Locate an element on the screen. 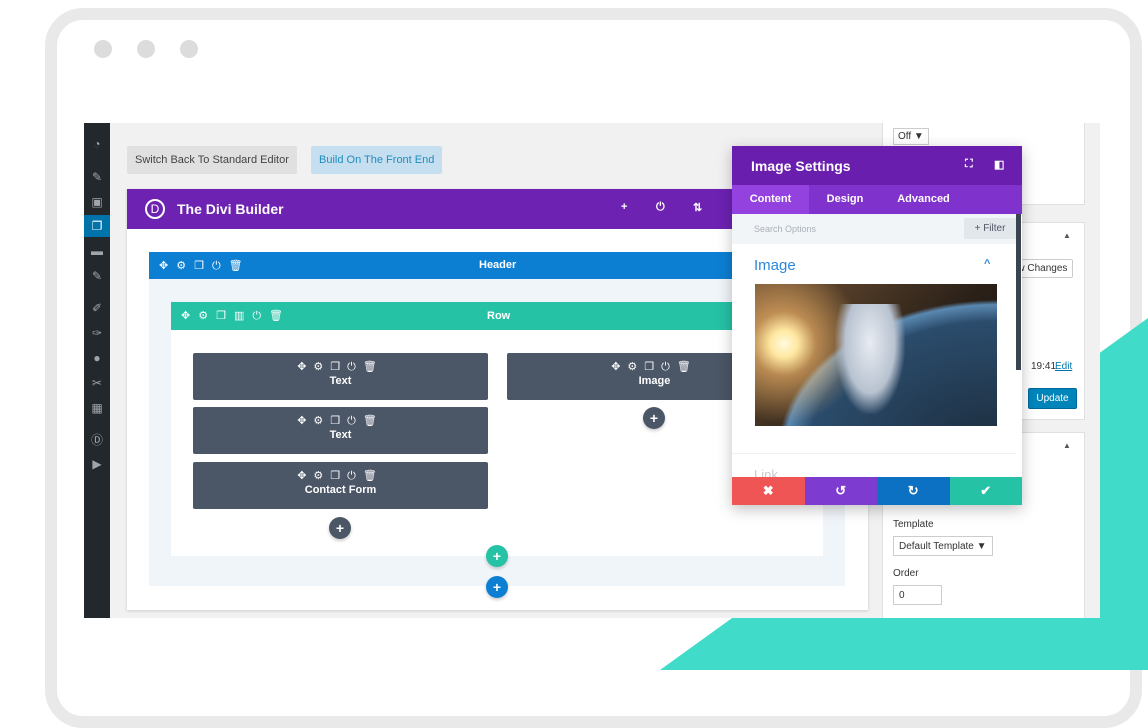 The width and height of the screenshot is (1148, 728). panel-title: Image Settings is located at coordinates (801, 166).